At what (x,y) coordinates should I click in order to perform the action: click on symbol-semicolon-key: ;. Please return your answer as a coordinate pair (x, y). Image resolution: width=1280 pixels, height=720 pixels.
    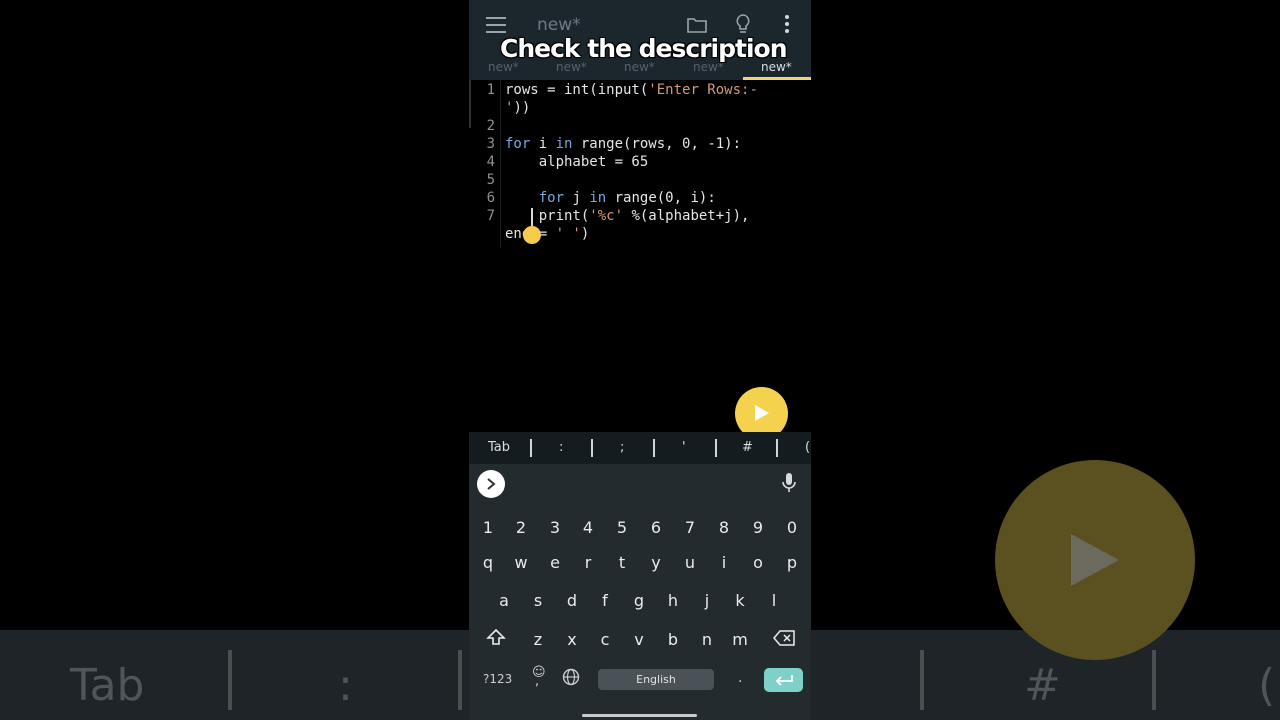
    Looking at the image, I should click on (622, 447).